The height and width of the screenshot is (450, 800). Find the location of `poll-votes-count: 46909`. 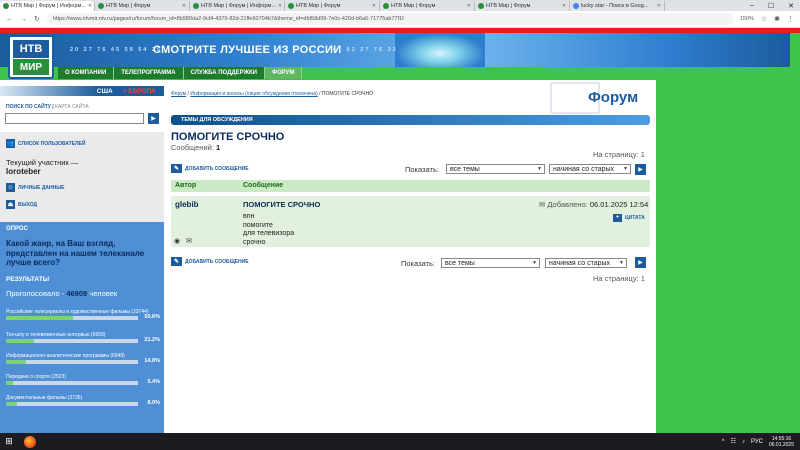

poll-votes-count: 46909 is located at coordinates (77, 293).